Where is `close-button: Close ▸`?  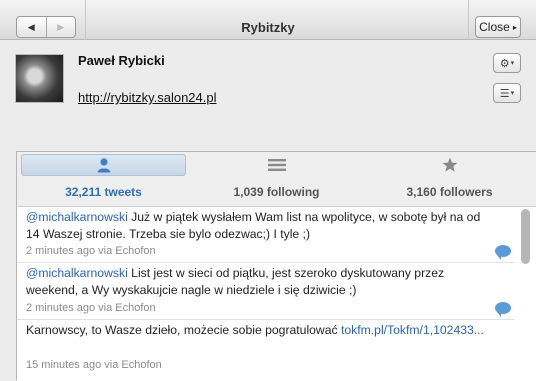
close-button: Close ▸ is located at coordinates (498, 27).